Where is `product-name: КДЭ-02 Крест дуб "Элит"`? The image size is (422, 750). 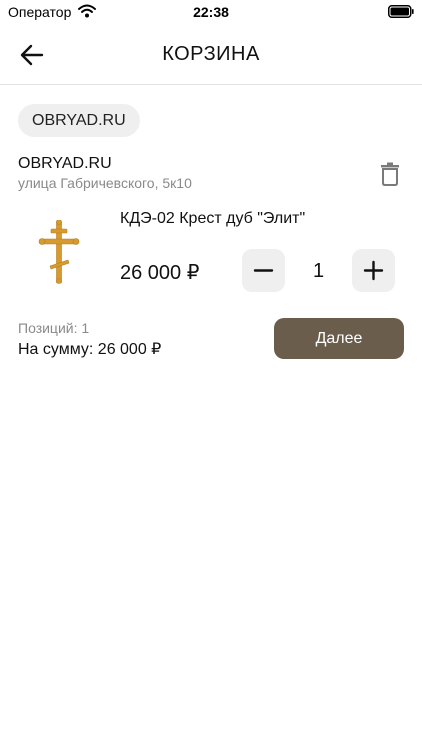 product-name: КДЭ-02 Крест дуб "Элит" is located at coordinates (212, 219).